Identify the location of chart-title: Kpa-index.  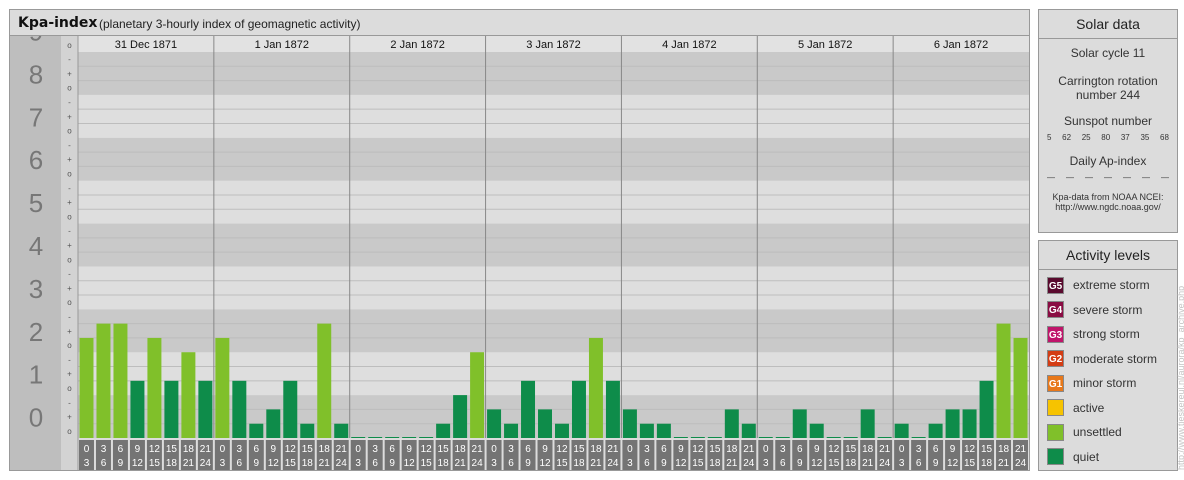
(58, 23).